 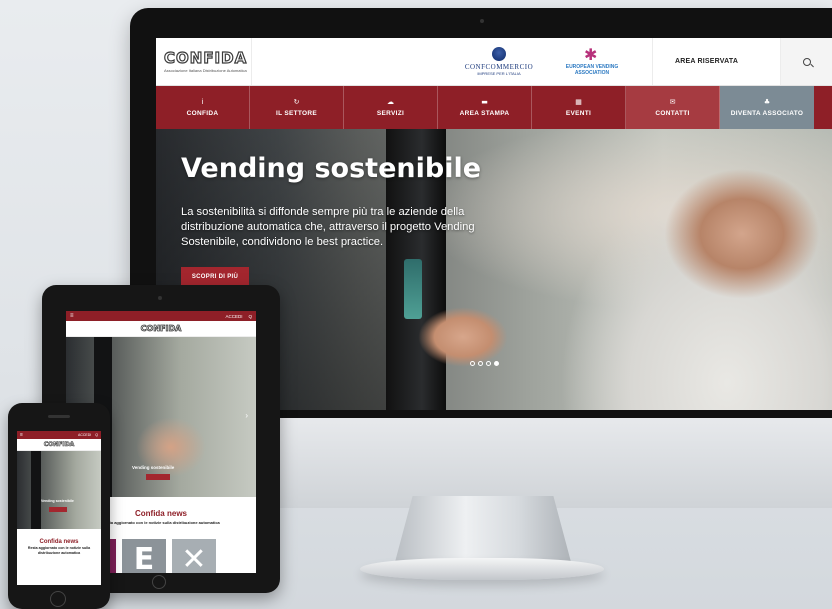 I want to click on tablet-search-icon: Q, so click(x=250, y=316).